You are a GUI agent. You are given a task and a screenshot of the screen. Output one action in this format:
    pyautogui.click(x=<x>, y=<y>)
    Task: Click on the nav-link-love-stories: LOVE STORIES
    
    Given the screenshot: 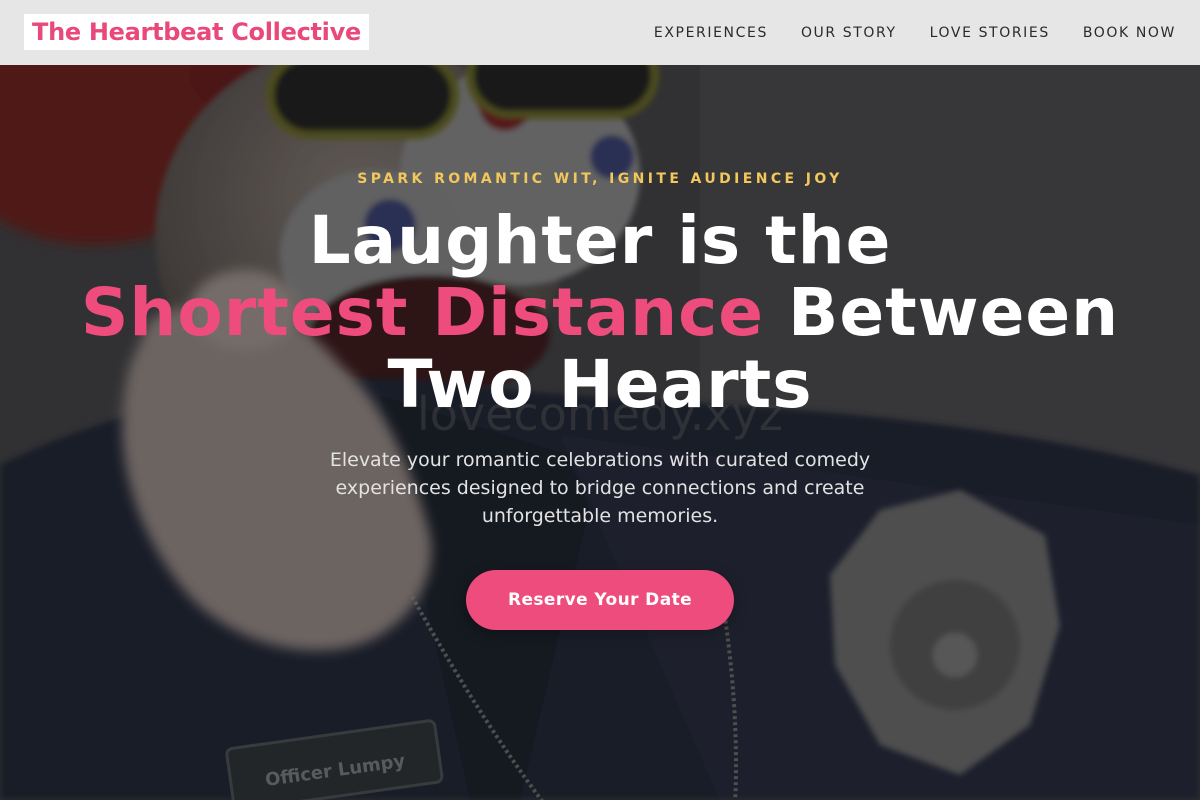 What is the action you would take?
    pyautogui.click(x=990, y=33)
    